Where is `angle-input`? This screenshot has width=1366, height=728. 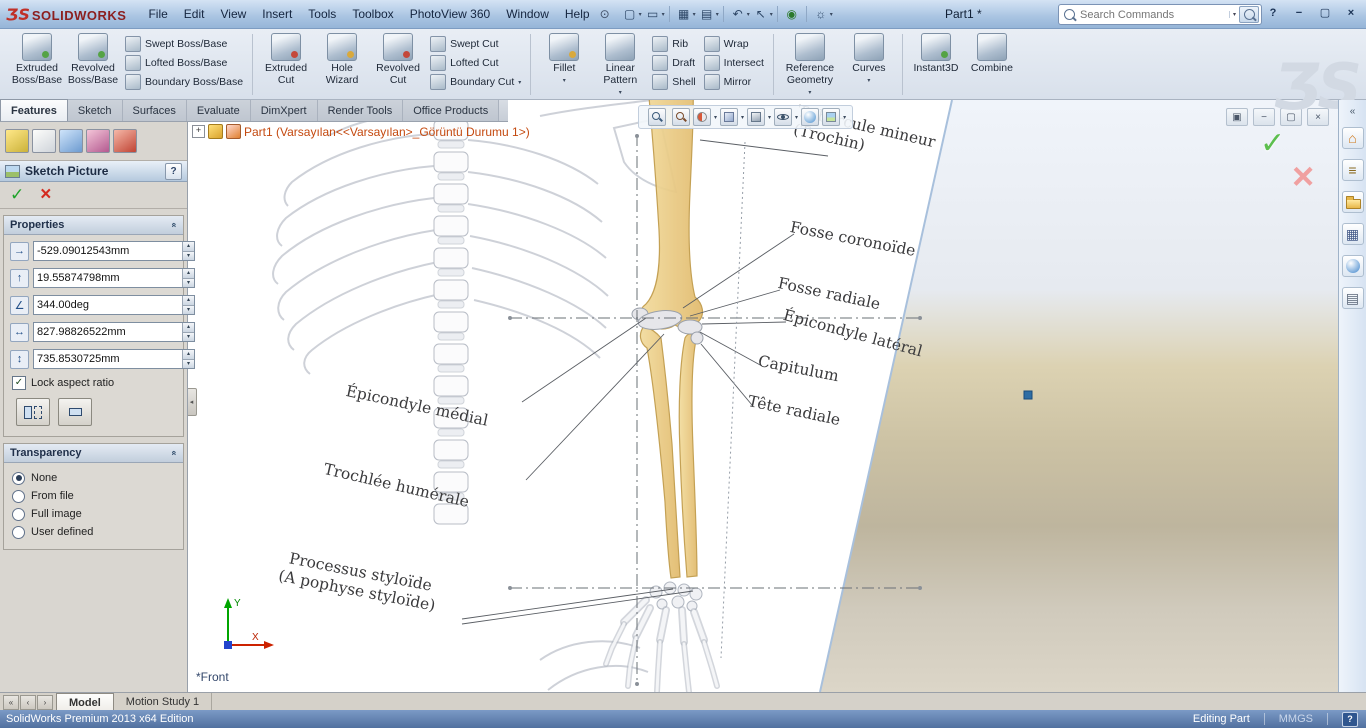
angle-input is located at coordinates (108, 305).